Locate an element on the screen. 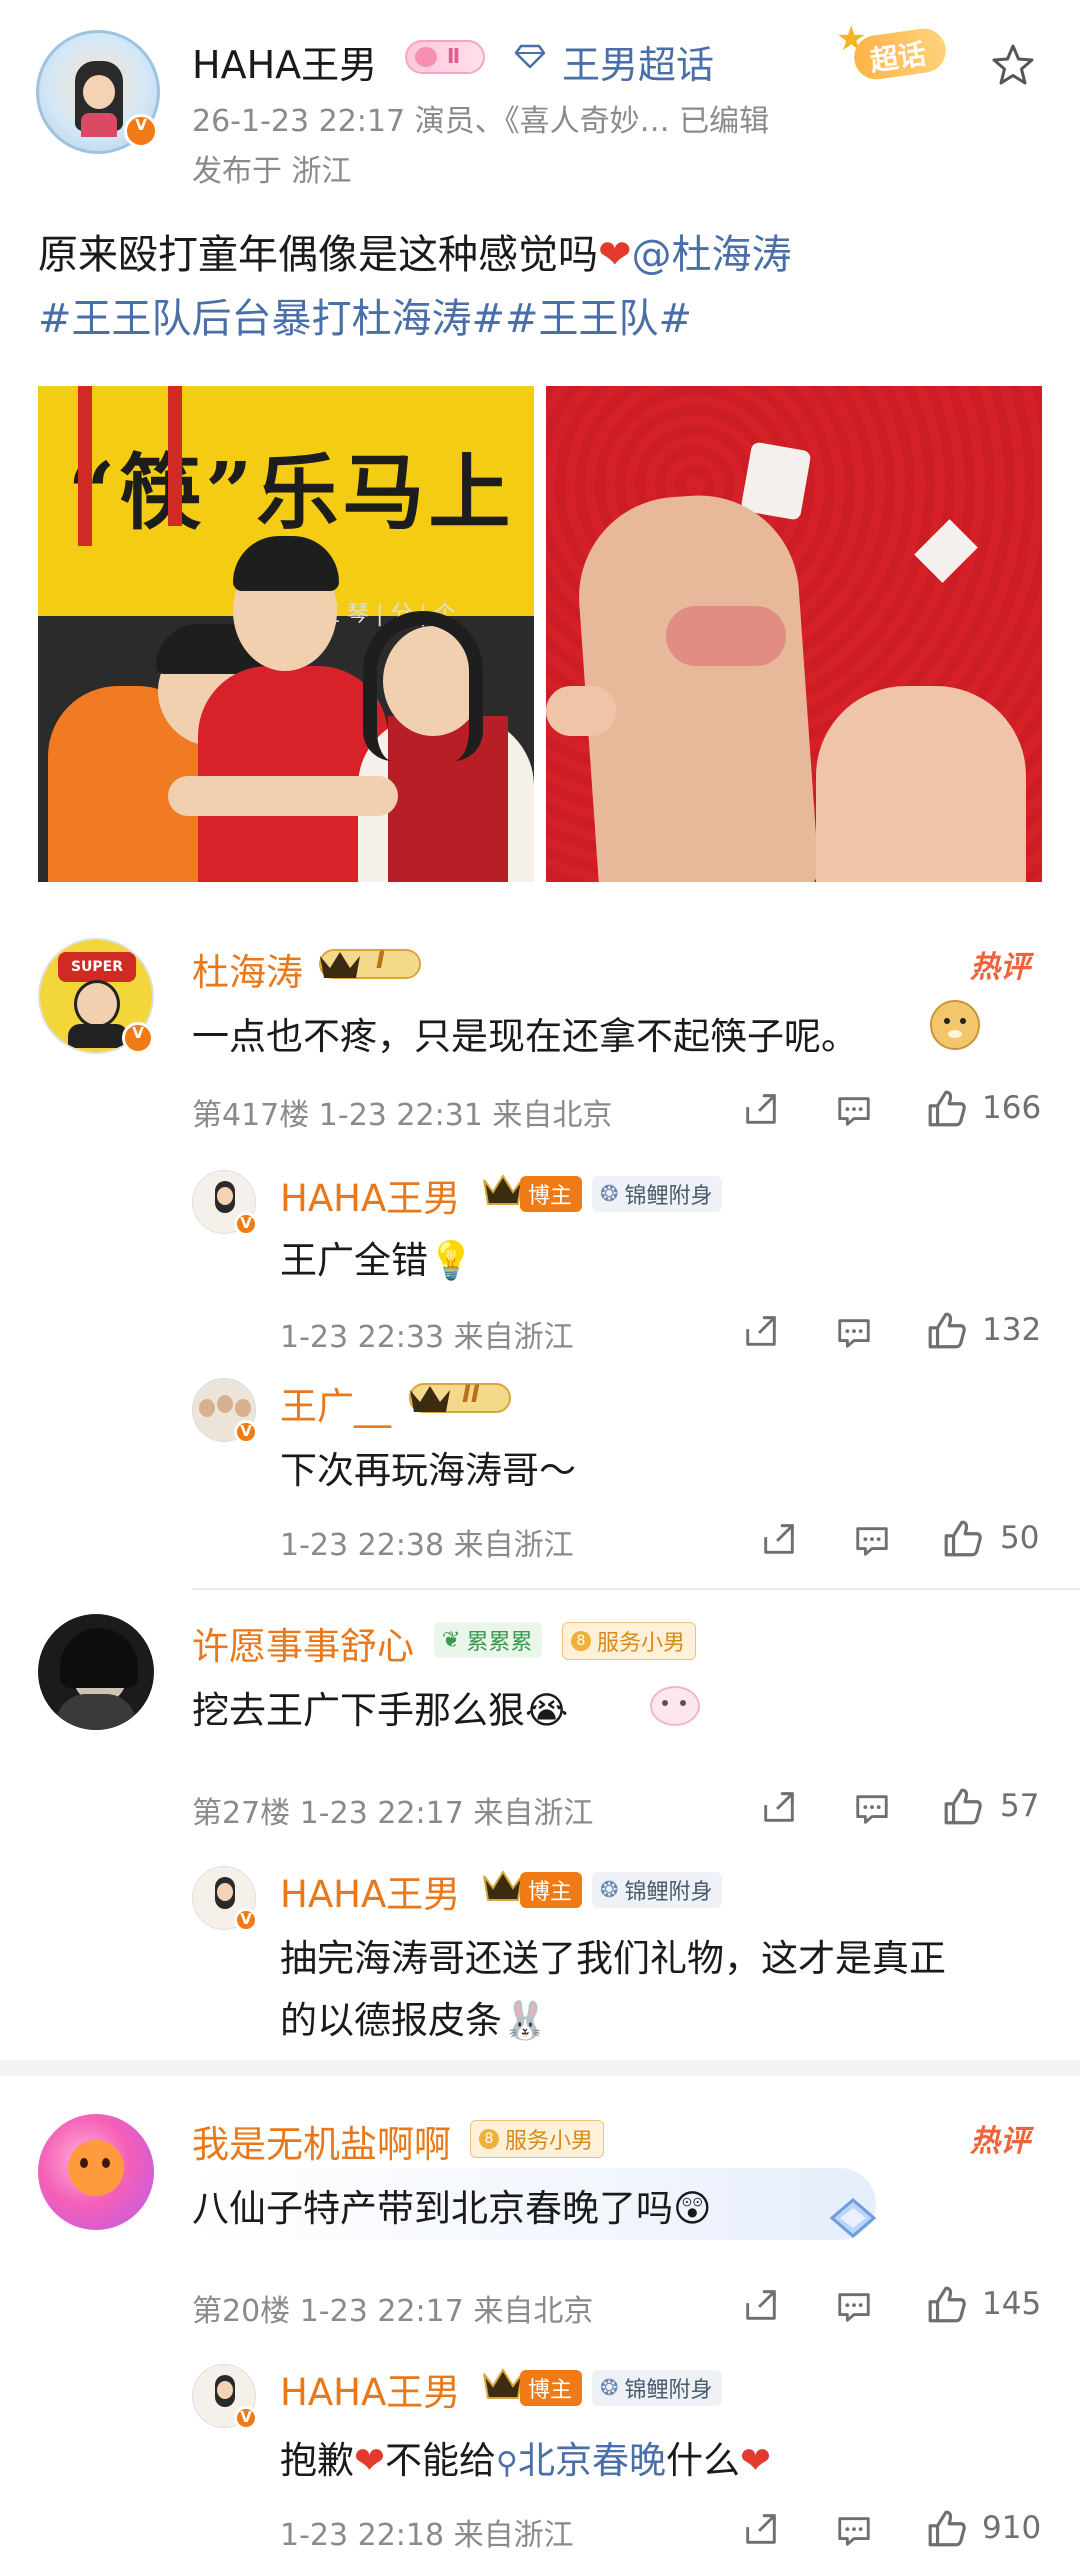 This screenshot has width=1080, height=2571. search-icon: ⚲ is located at coordinates (507, 2463).